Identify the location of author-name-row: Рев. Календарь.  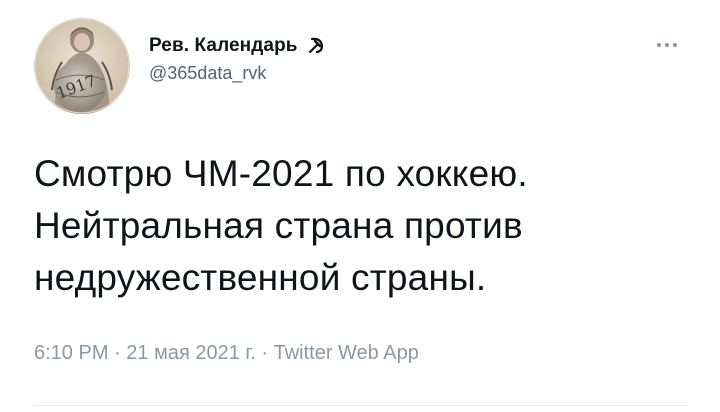
(237, 46).